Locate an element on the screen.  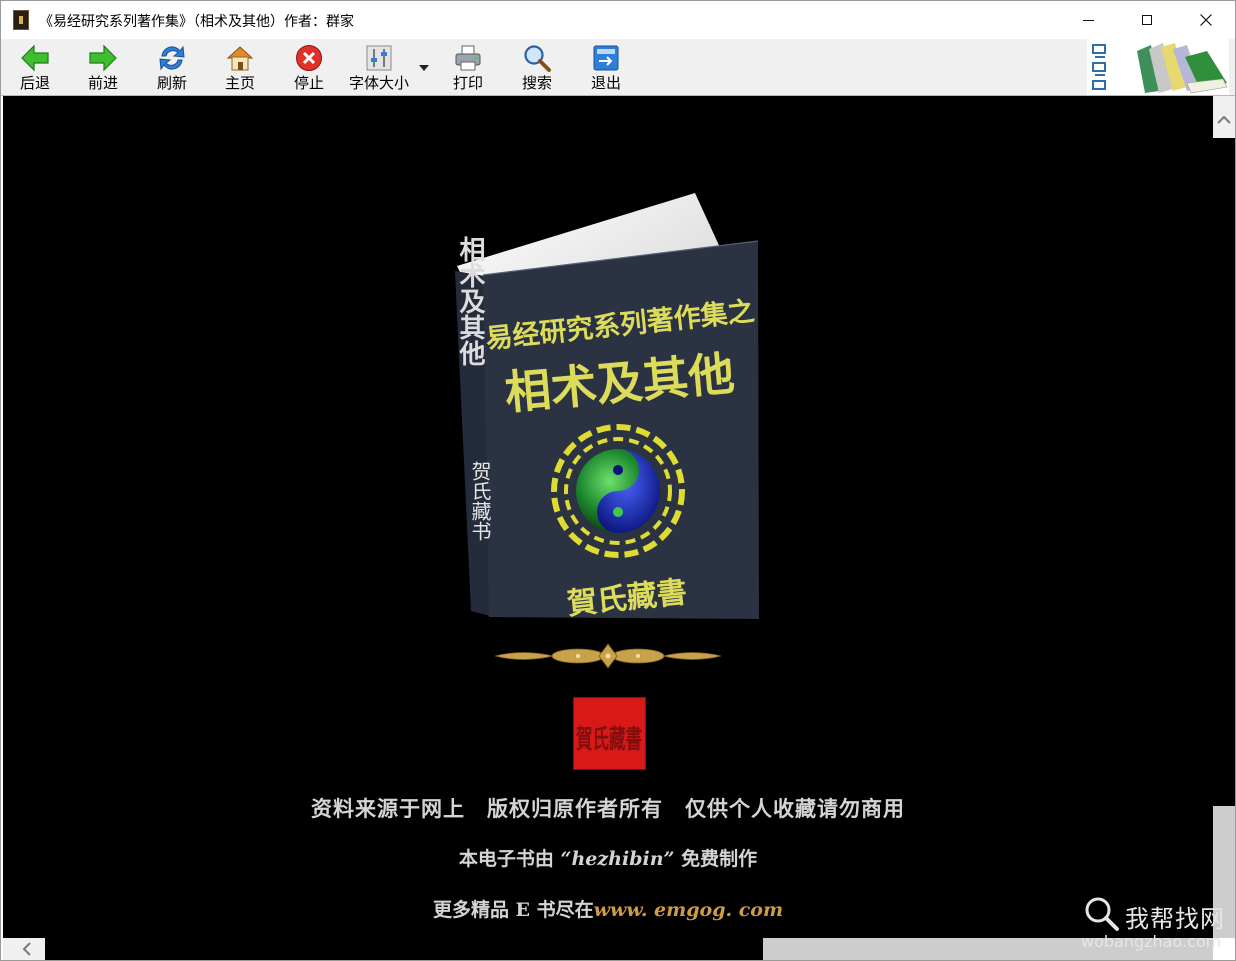
print-button: 打印 is located at coordinates (468, 67).